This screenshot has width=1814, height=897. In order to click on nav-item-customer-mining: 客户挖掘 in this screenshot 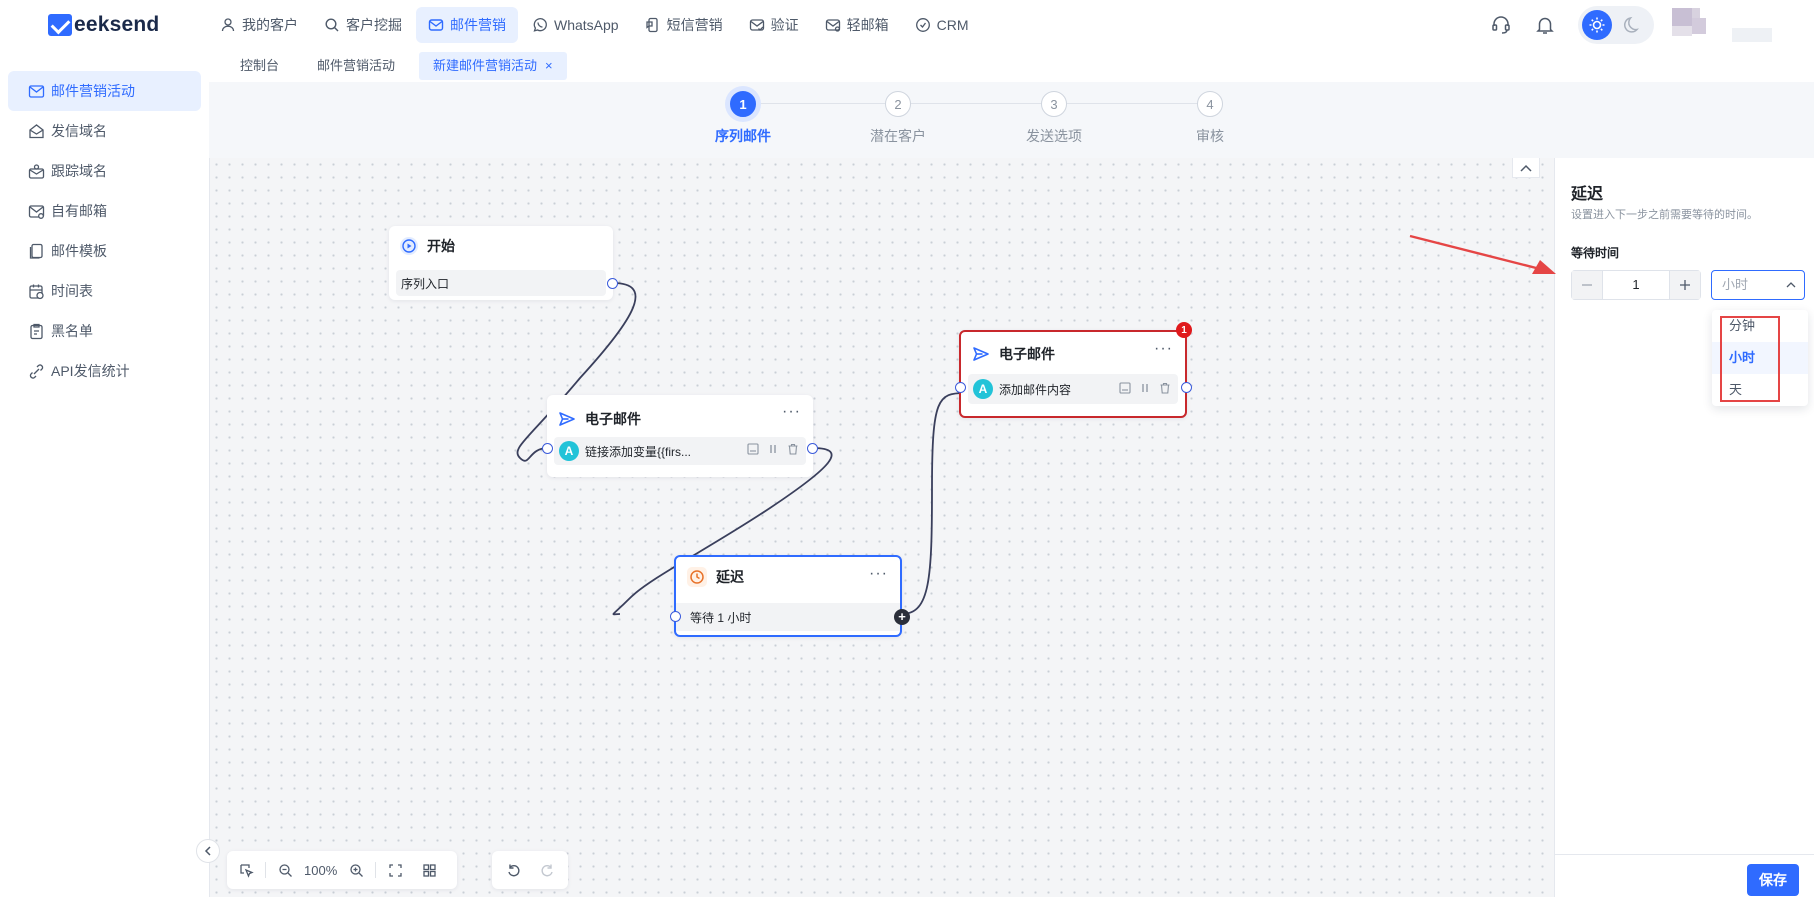, I will do `click(363, 25)`.